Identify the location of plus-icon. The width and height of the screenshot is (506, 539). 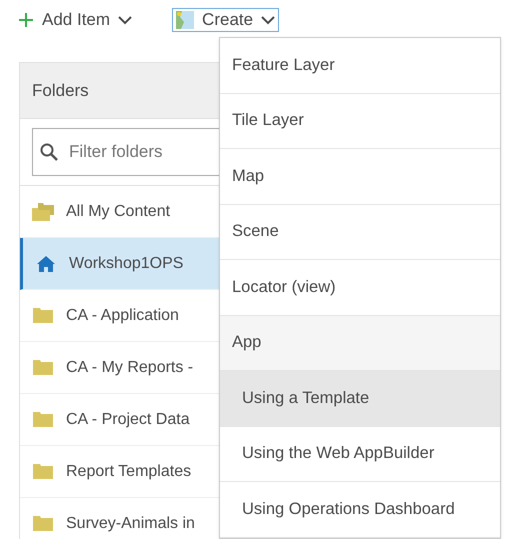
(26, 20).